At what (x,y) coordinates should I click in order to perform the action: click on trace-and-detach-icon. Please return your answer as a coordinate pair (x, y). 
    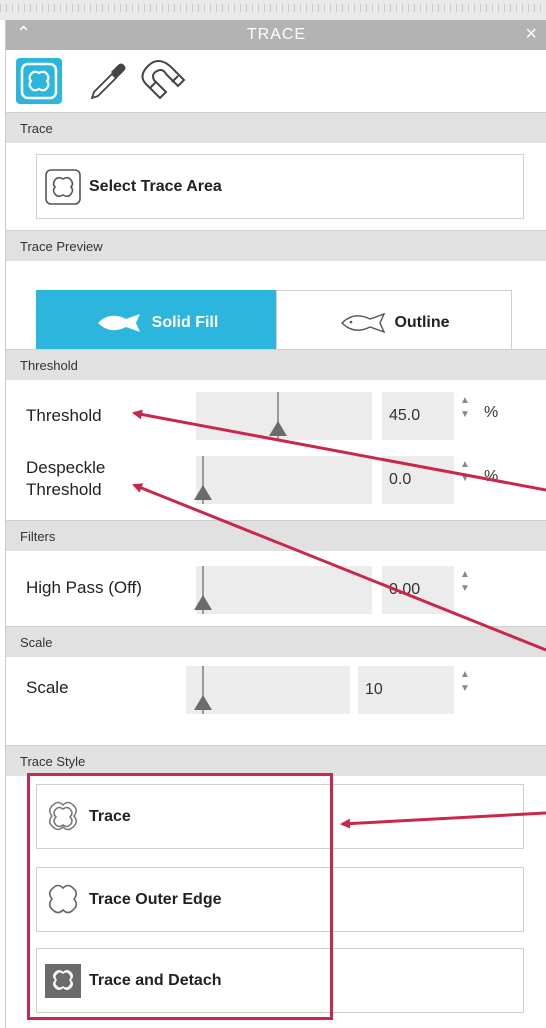
    Looking at the image, I should click on (63, 980).